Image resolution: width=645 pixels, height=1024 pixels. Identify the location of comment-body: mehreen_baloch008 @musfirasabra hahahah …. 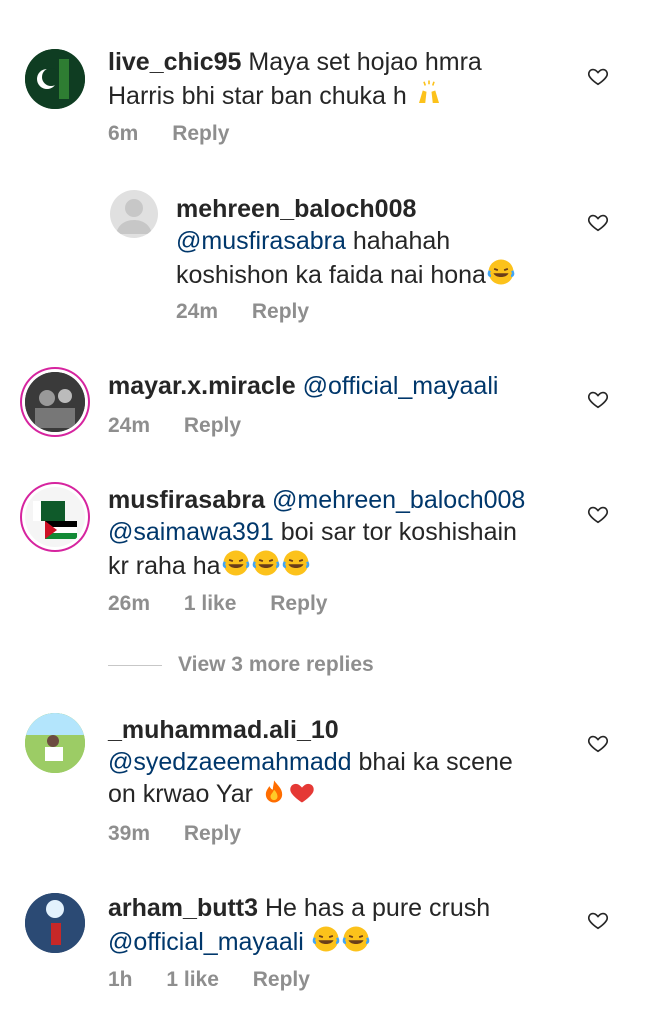
(376, 242).